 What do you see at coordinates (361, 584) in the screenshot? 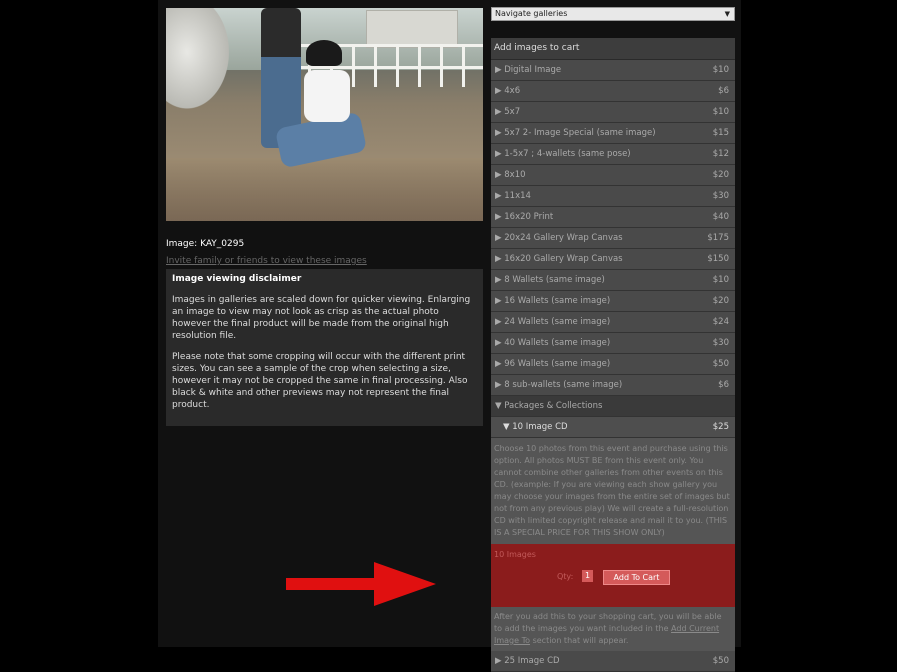
I see `red-arrow-icon` at bounding box center [361, 584].